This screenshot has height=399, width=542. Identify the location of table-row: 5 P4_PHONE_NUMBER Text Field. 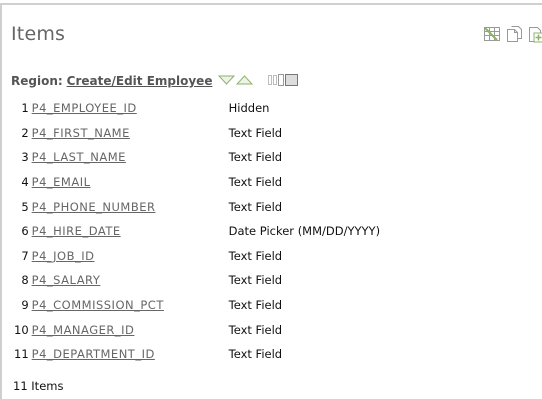
(197, 206).